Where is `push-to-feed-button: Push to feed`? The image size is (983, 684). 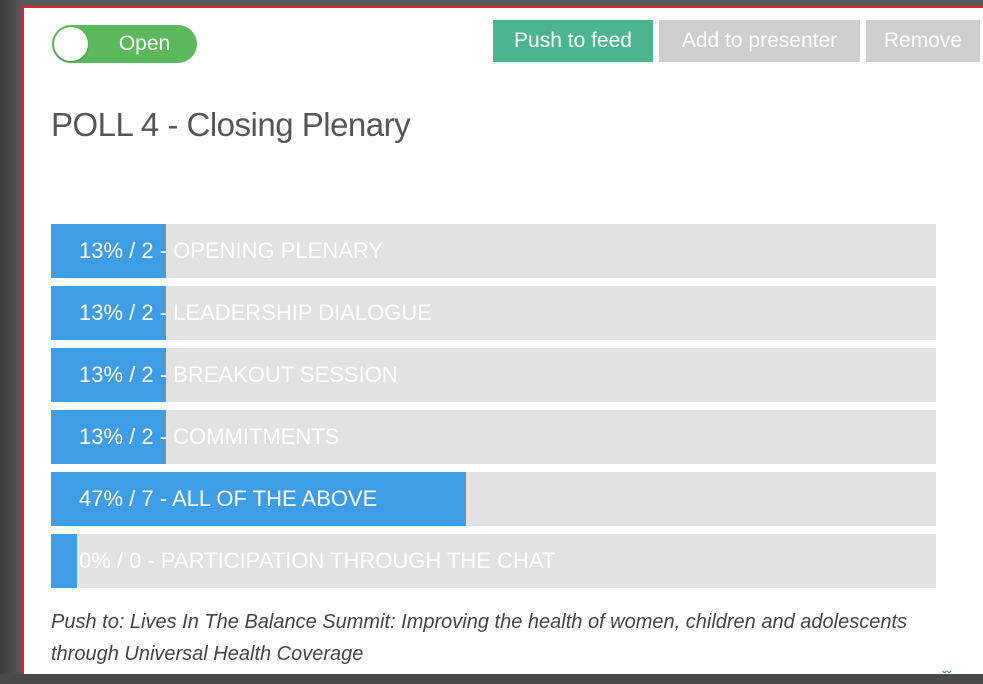
push-to-feed-button: Push to feed is located at coordinates (573, 41).